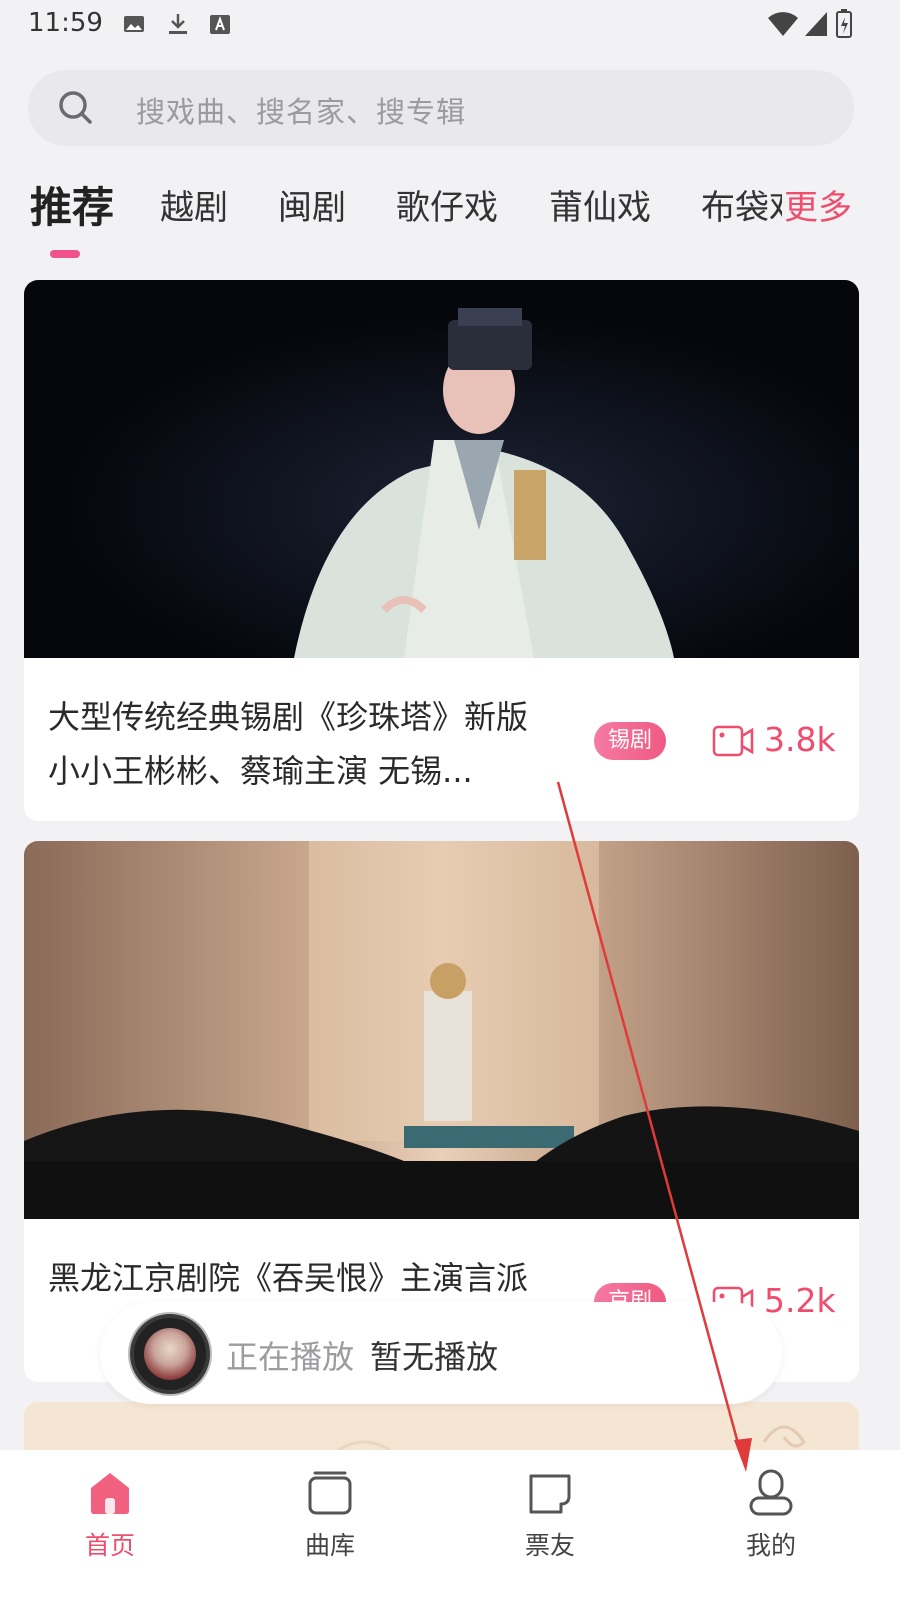  What do you see at coordinates (733, 741) in the screenshot?
I see `video-camera-icon` at bounding box center [733, 741].